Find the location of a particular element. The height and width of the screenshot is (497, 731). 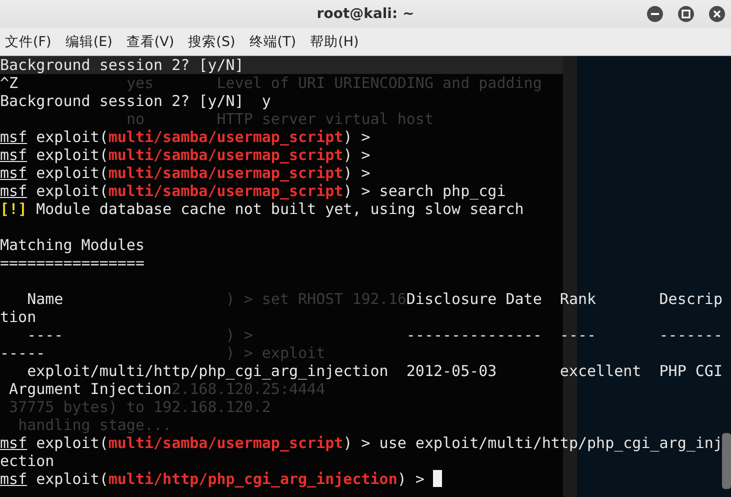

terminal-text: exploit/multi/http/php_cgi_arg_injection is located at coordinates (207, 371).